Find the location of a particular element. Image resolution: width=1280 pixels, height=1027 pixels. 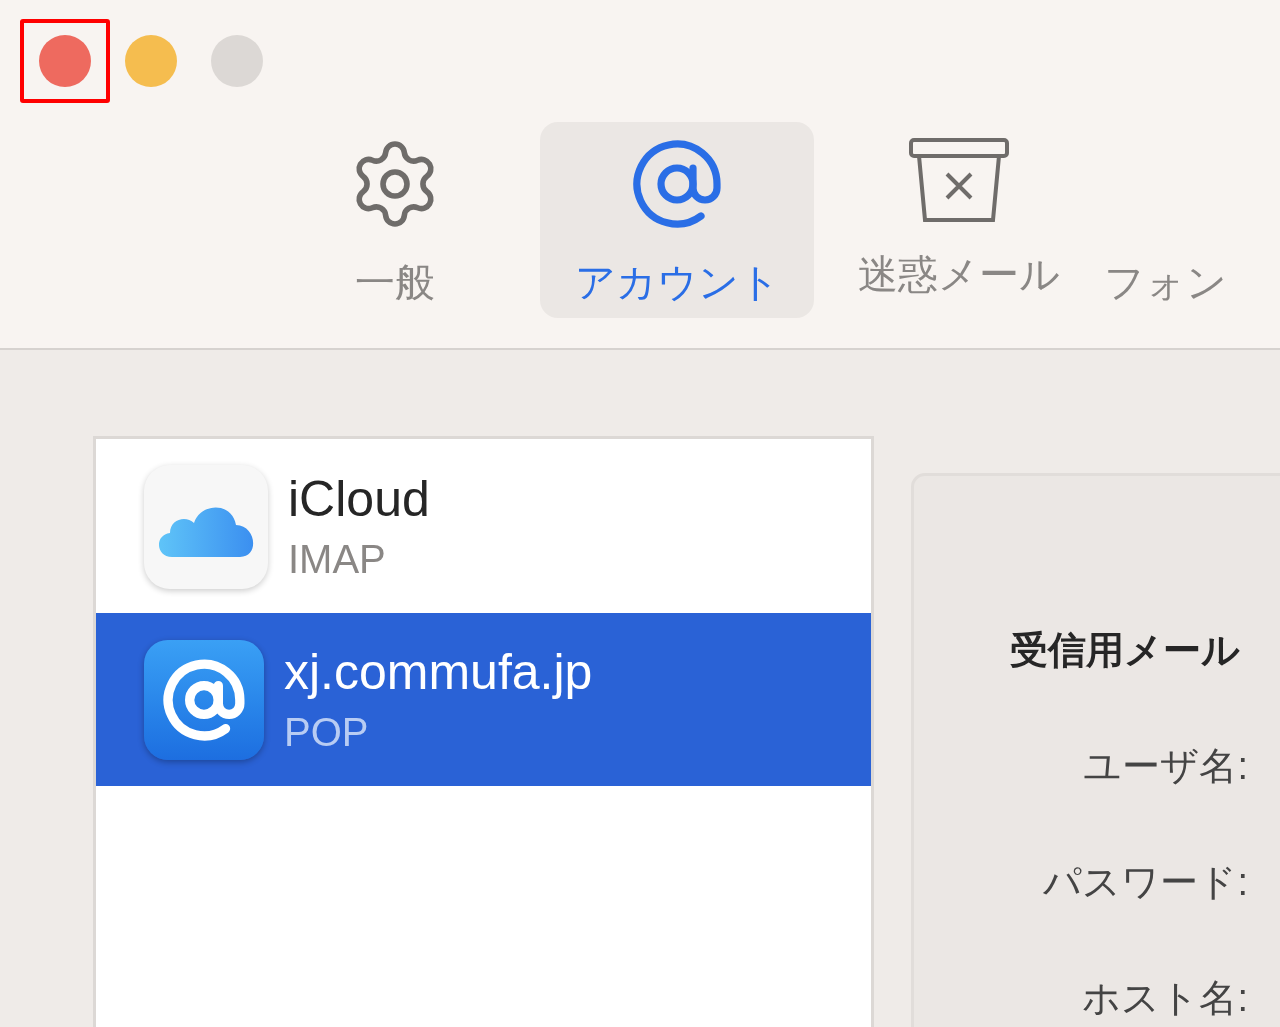

account-name: xj.commufa.jp is located at coordinates (438, 672).